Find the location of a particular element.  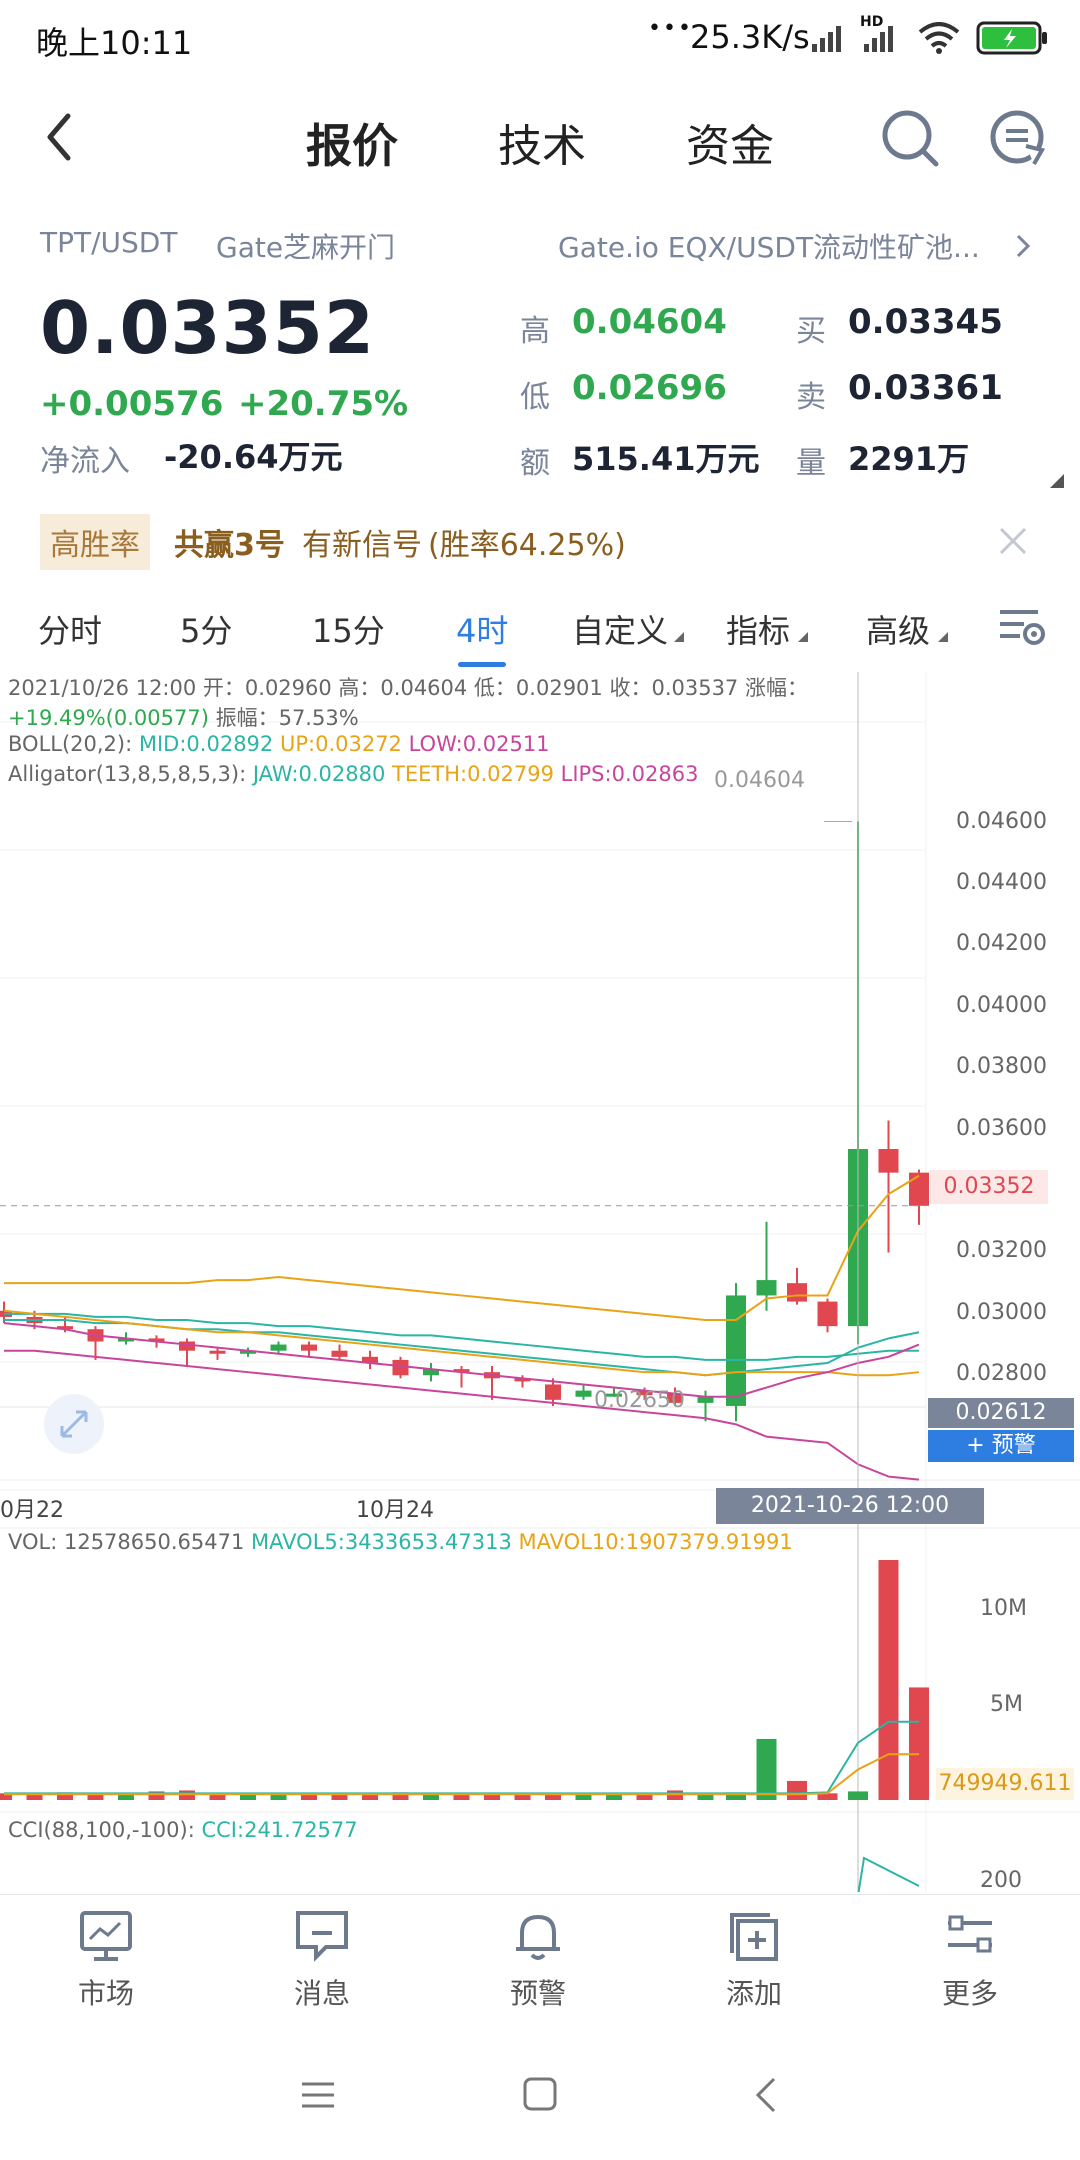

signal-text: 有新信号 is located at coordinates (362, 545).